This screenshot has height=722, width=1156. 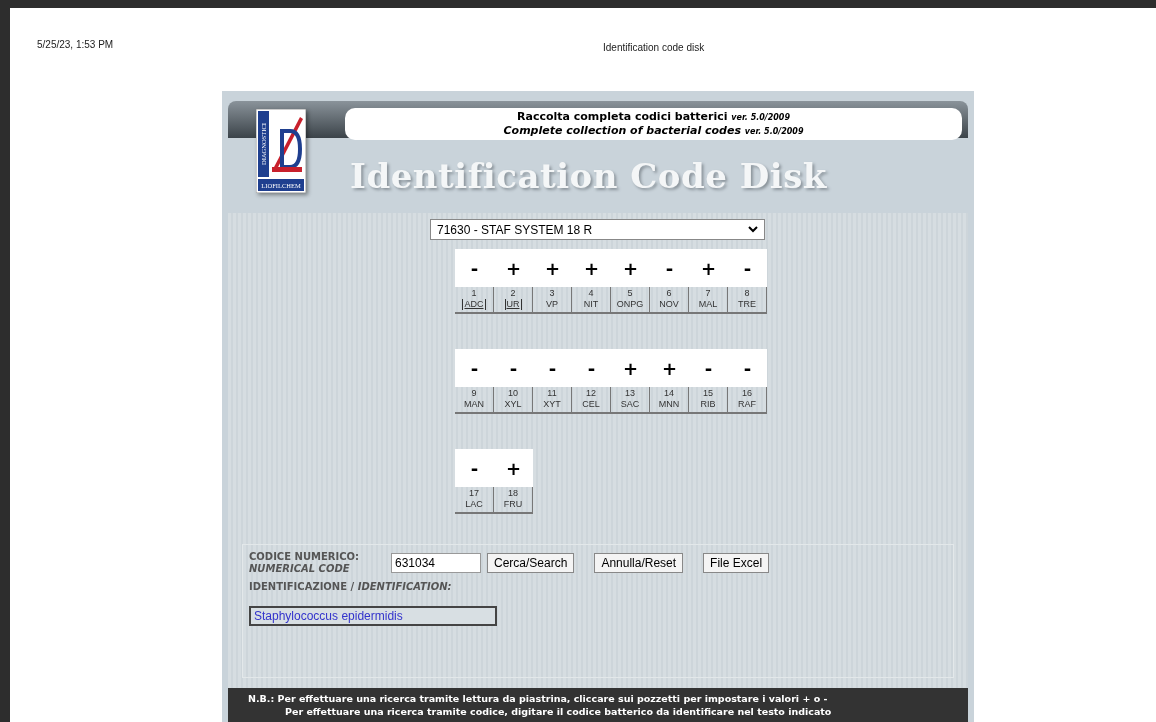 I want to click on test-number: 4, so click(x=591, y=293).